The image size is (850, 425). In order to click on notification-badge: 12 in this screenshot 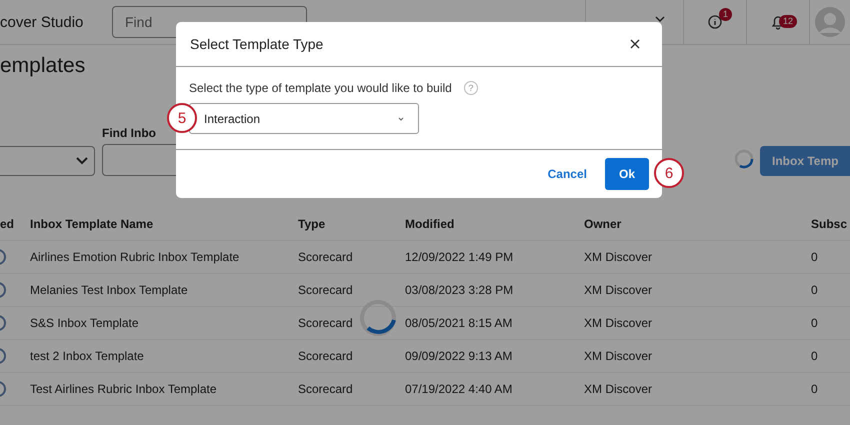, I will do `click(788, 21)`.